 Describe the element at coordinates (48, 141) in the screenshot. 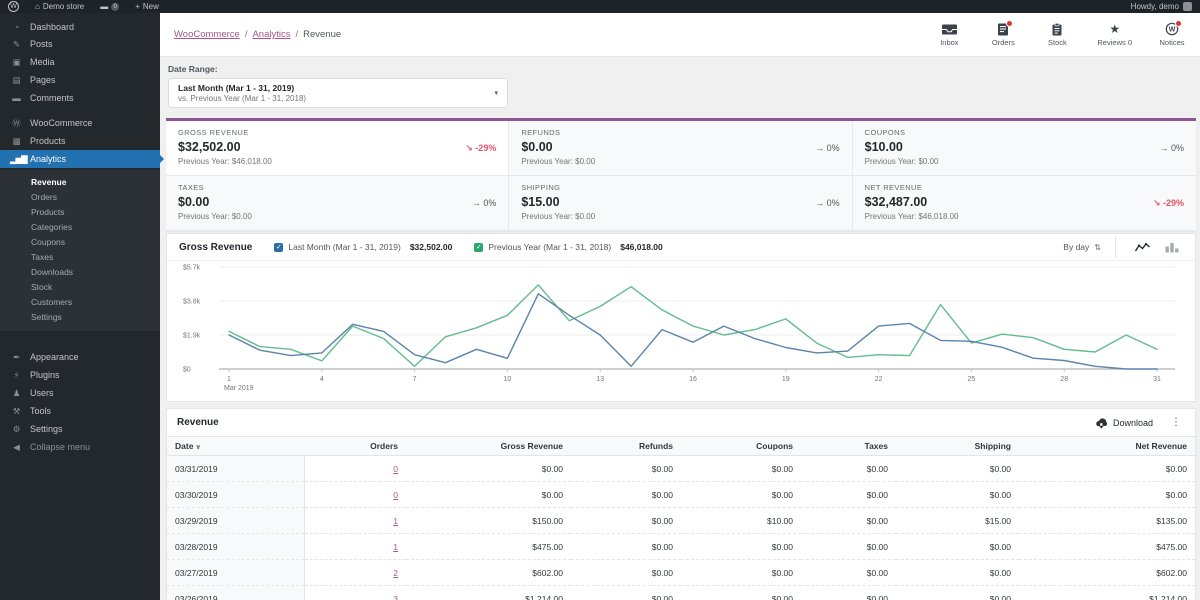

I see `sidebar-item-label: Products` at that location.